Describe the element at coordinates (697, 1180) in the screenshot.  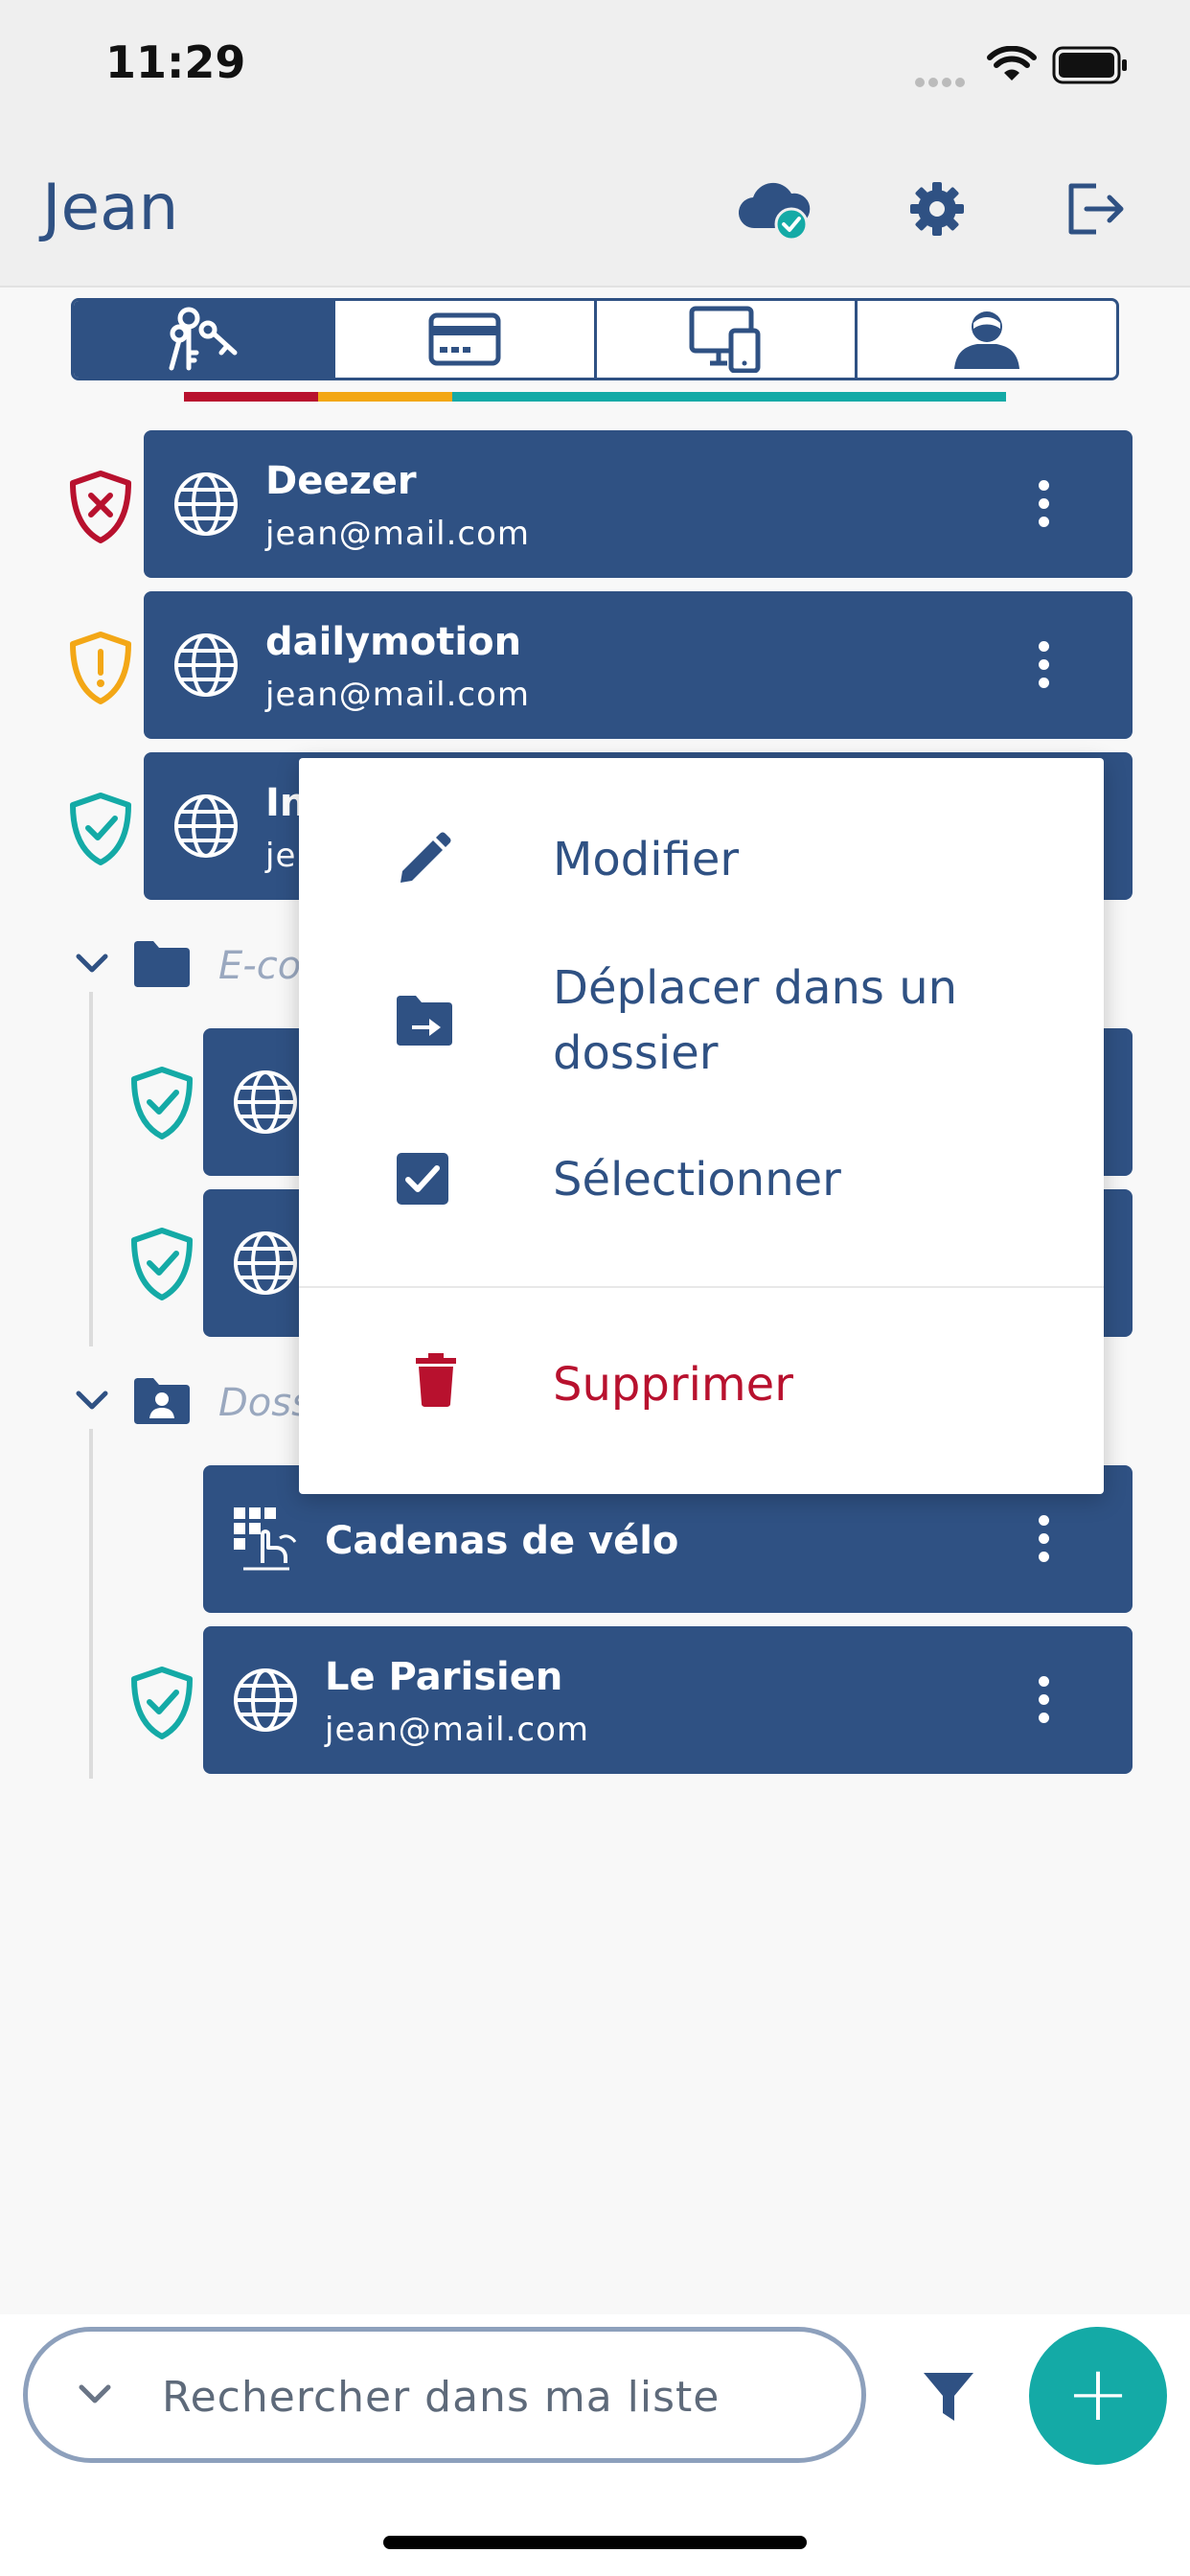
I see `menu-label-select: Sélectionner` at that location.